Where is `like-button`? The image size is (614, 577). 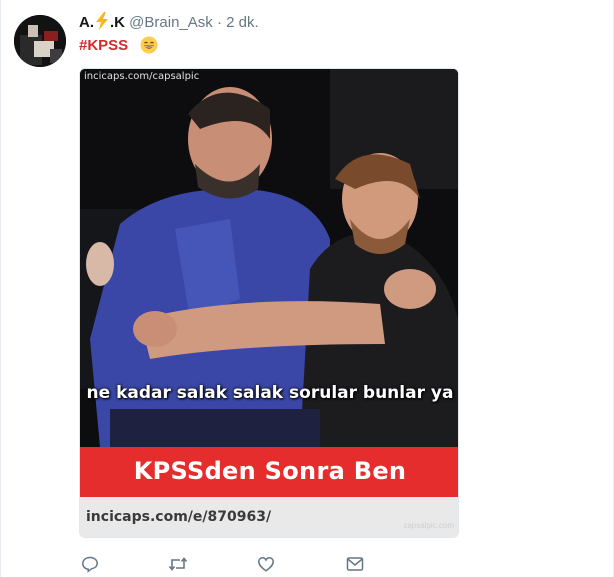
like-button is located at coordinates (266, 564).